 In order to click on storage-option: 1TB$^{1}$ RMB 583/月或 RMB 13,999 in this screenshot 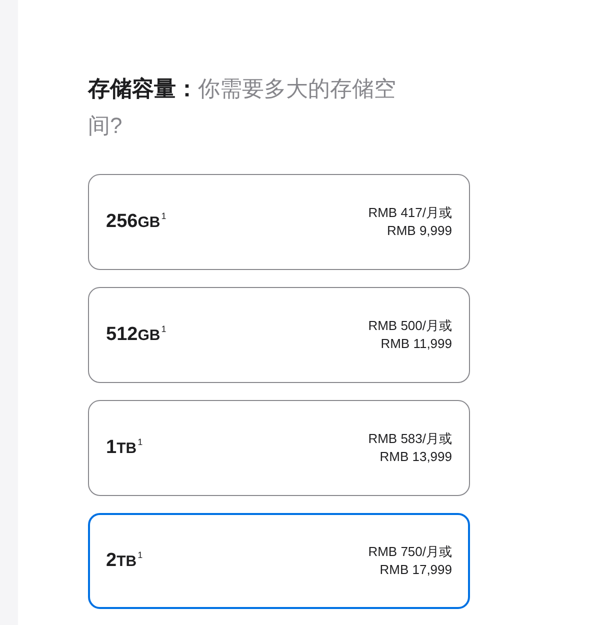, I will do `click(279, 448)`.